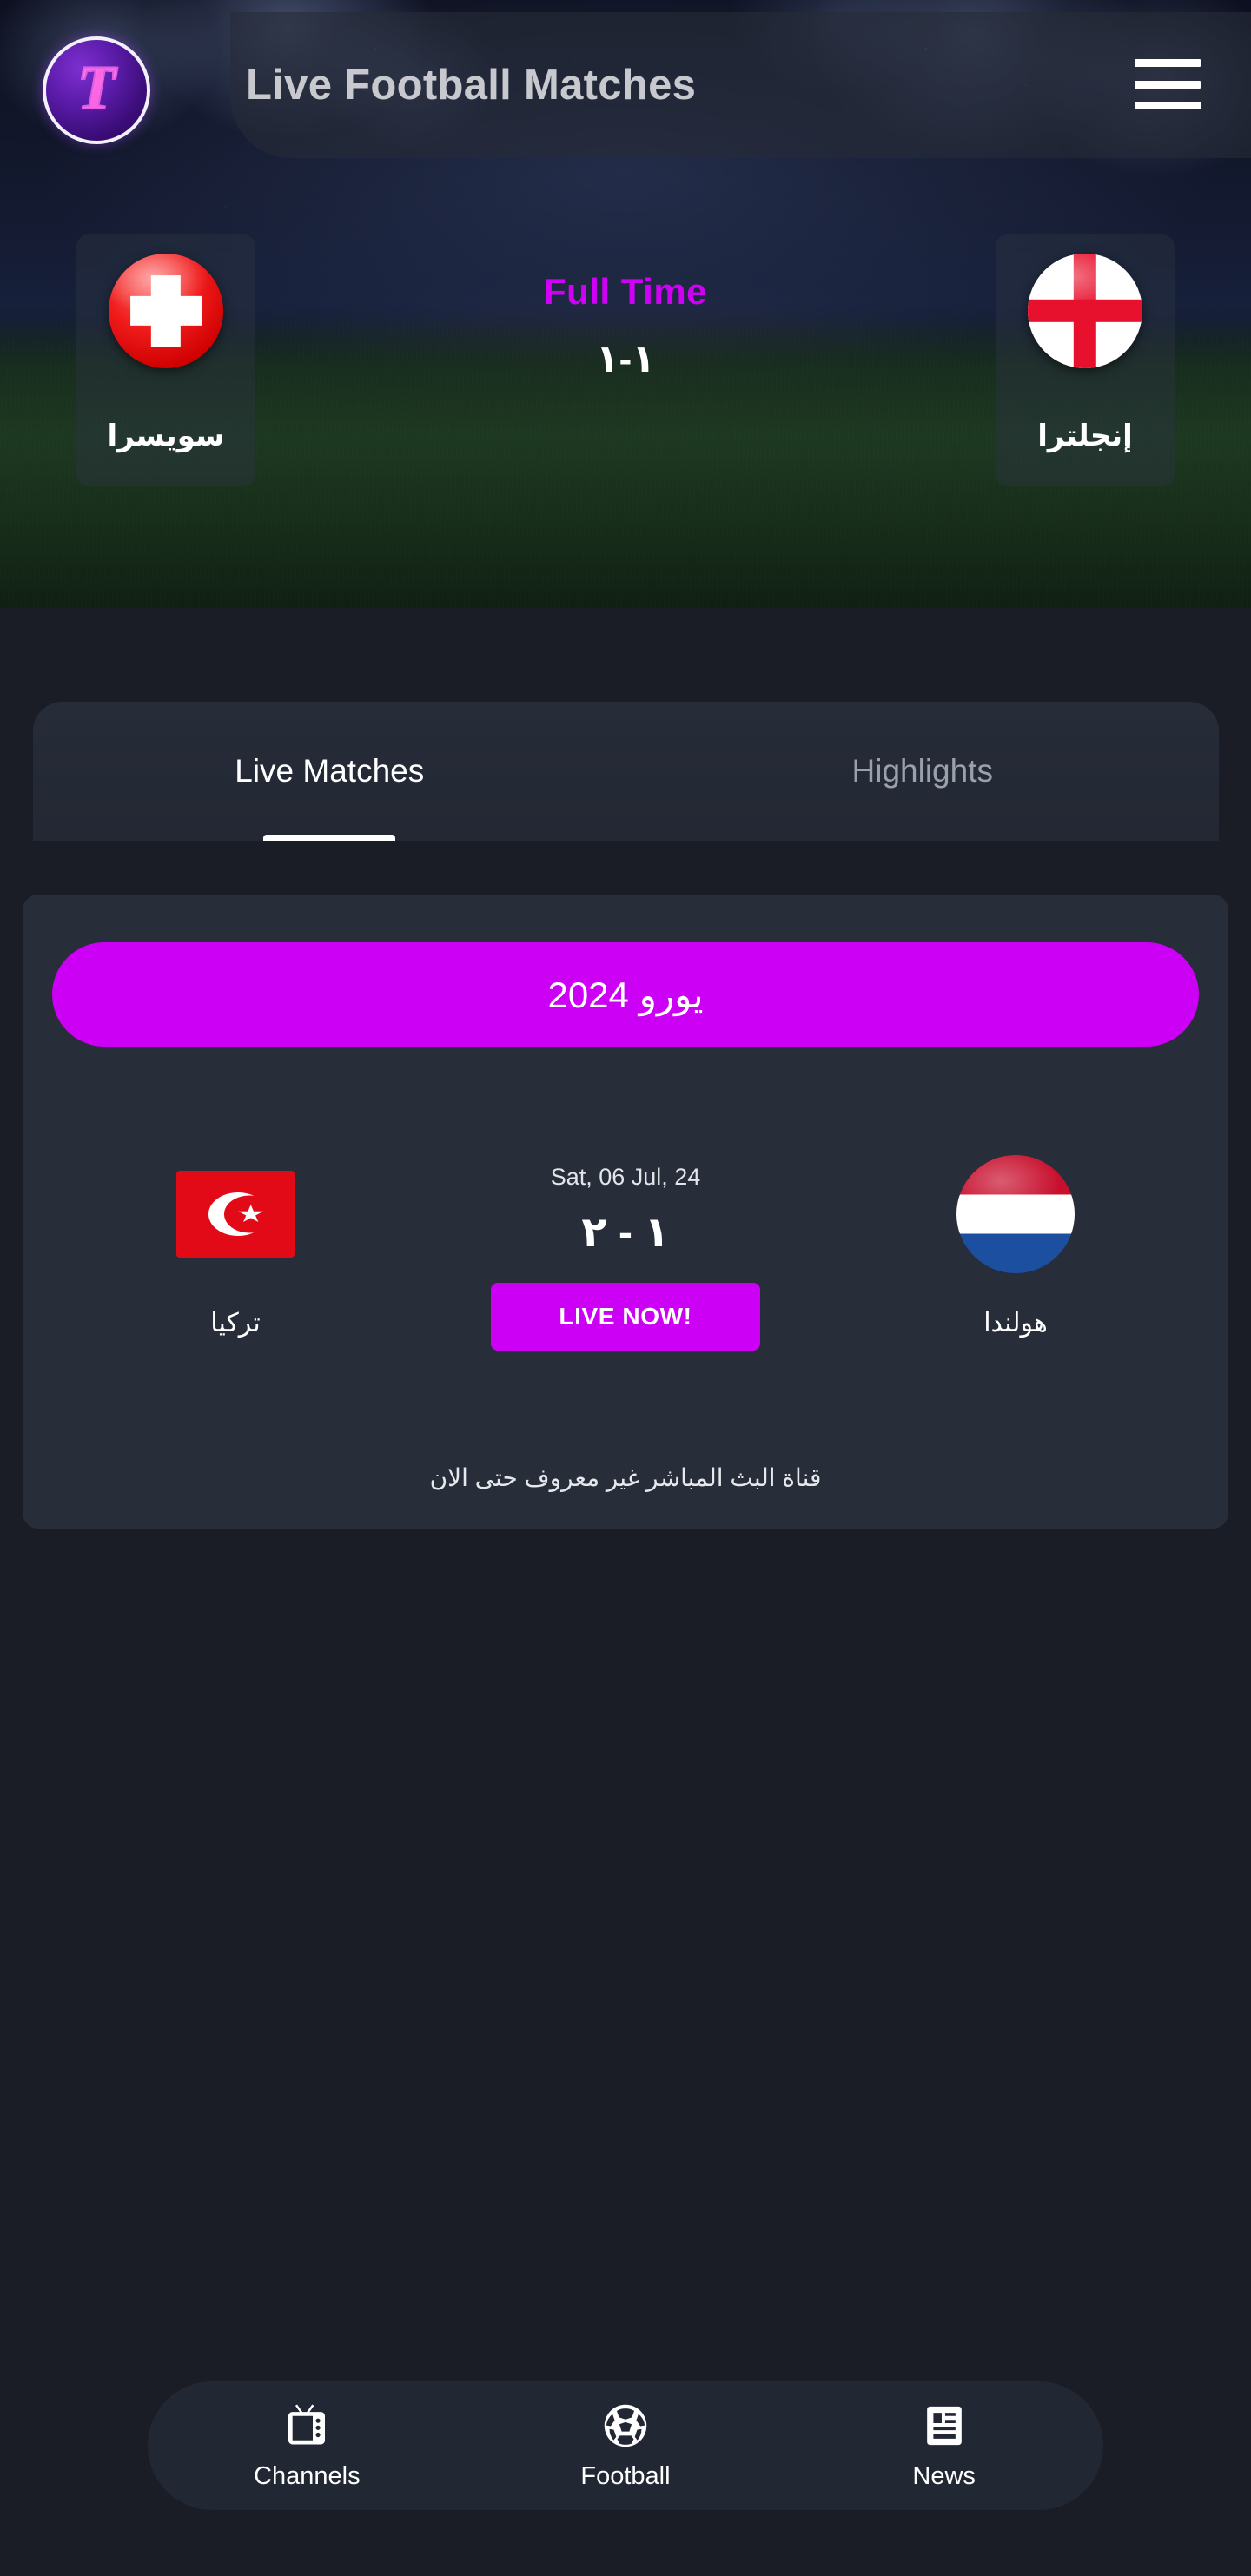 This screenshot has width=1251, height=2576. I want to click on tv-icon, so click(307, 2425).